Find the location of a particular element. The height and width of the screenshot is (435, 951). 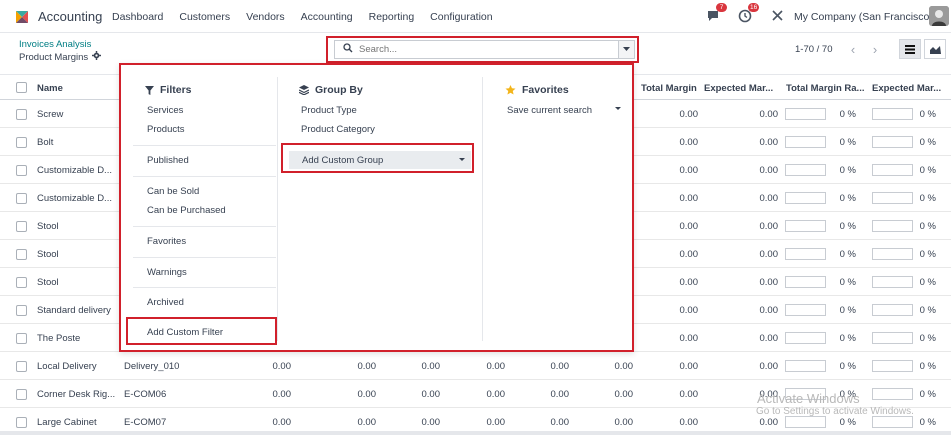

cell-name: The Poste is located at coordinates (59, 338).